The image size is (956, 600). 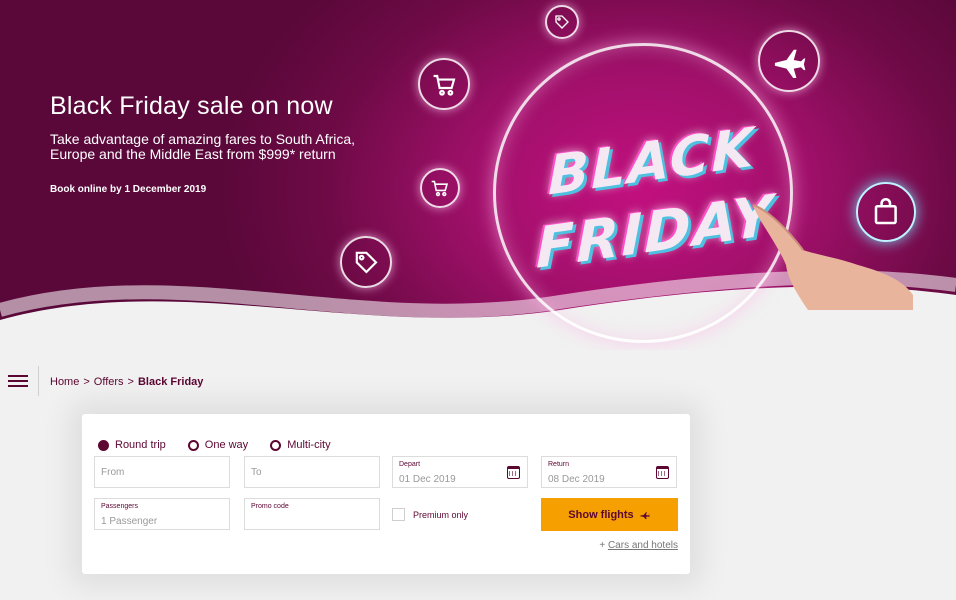 What do you see at coordinates (576, 479) in the screenshot?
I see `return-value: 08 Dec 2019` at bounding box center [576, 479].